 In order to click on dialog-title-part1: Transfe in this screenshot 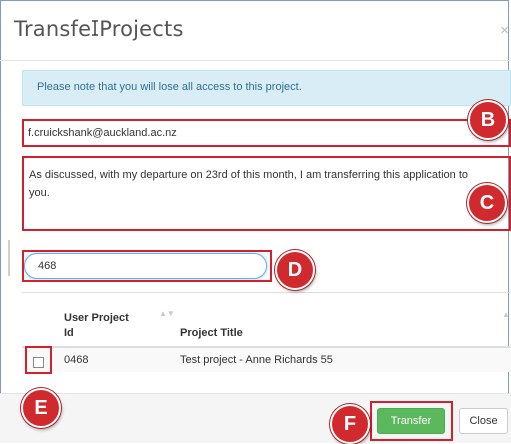, I will do `click(53, 29)`.